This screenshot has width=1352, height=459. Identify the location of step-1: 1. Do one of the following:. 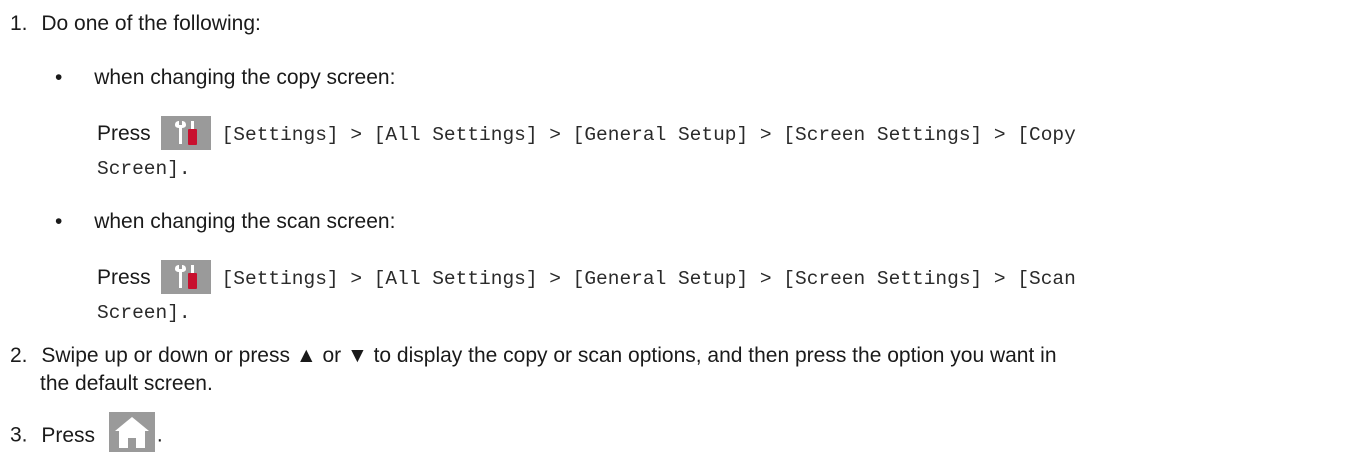
(135, 24).